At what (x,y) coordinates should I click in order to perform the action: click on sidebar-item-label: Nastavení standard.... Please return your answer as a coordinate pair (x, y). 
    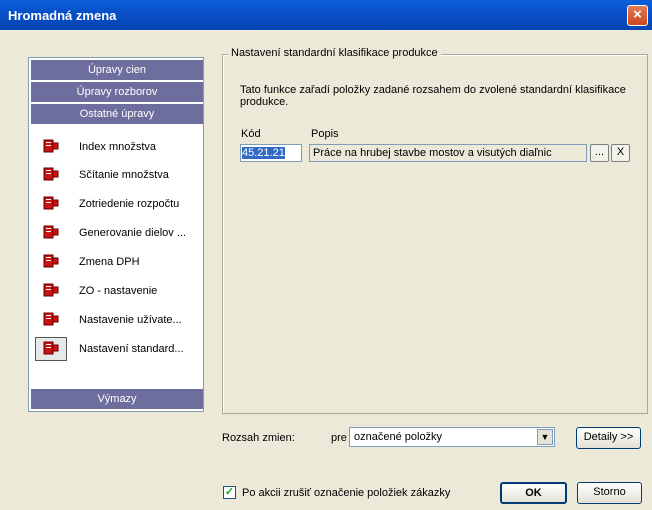
    Looking at the image, I should click on (131, 349).